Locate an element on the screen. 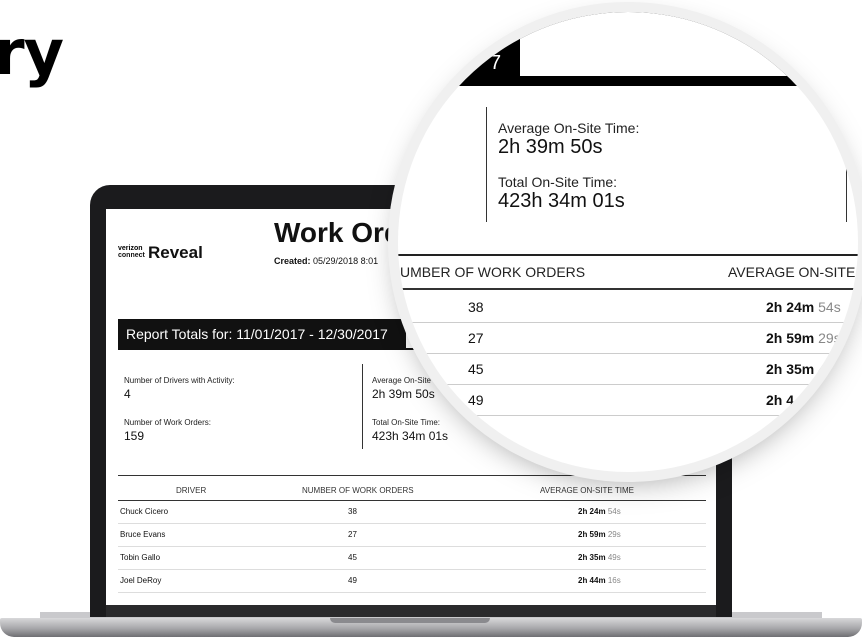 This screenshot has width=862, height=637. table-row: Joel DeRoy 49 2h 44m 16s is located at coordinates (412, 581).